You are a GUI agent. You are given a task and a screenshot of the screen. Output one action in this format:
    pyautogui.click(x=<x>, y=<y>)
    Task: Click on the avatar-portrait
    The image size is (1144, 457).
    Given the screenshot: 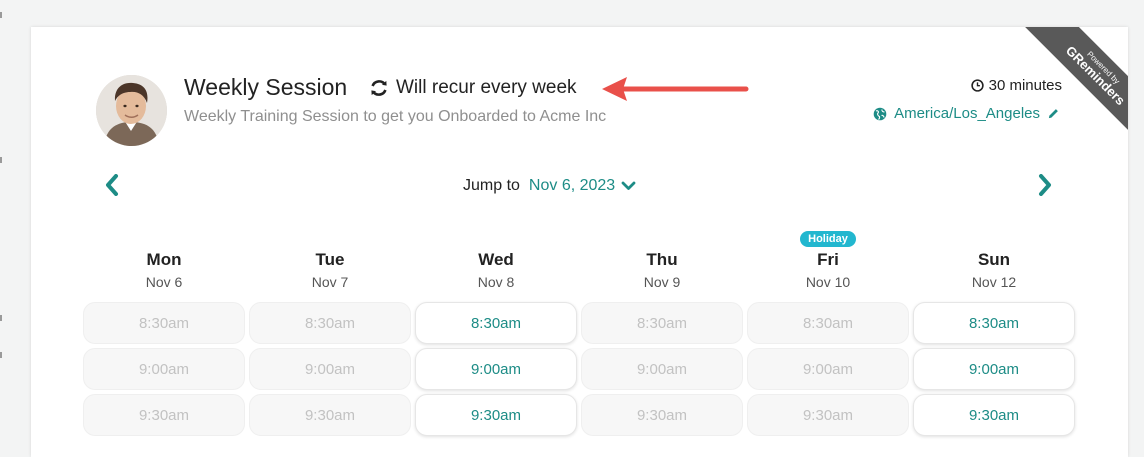 What is the action you would take?
    pyautogui.click(x=131, y=110)
    